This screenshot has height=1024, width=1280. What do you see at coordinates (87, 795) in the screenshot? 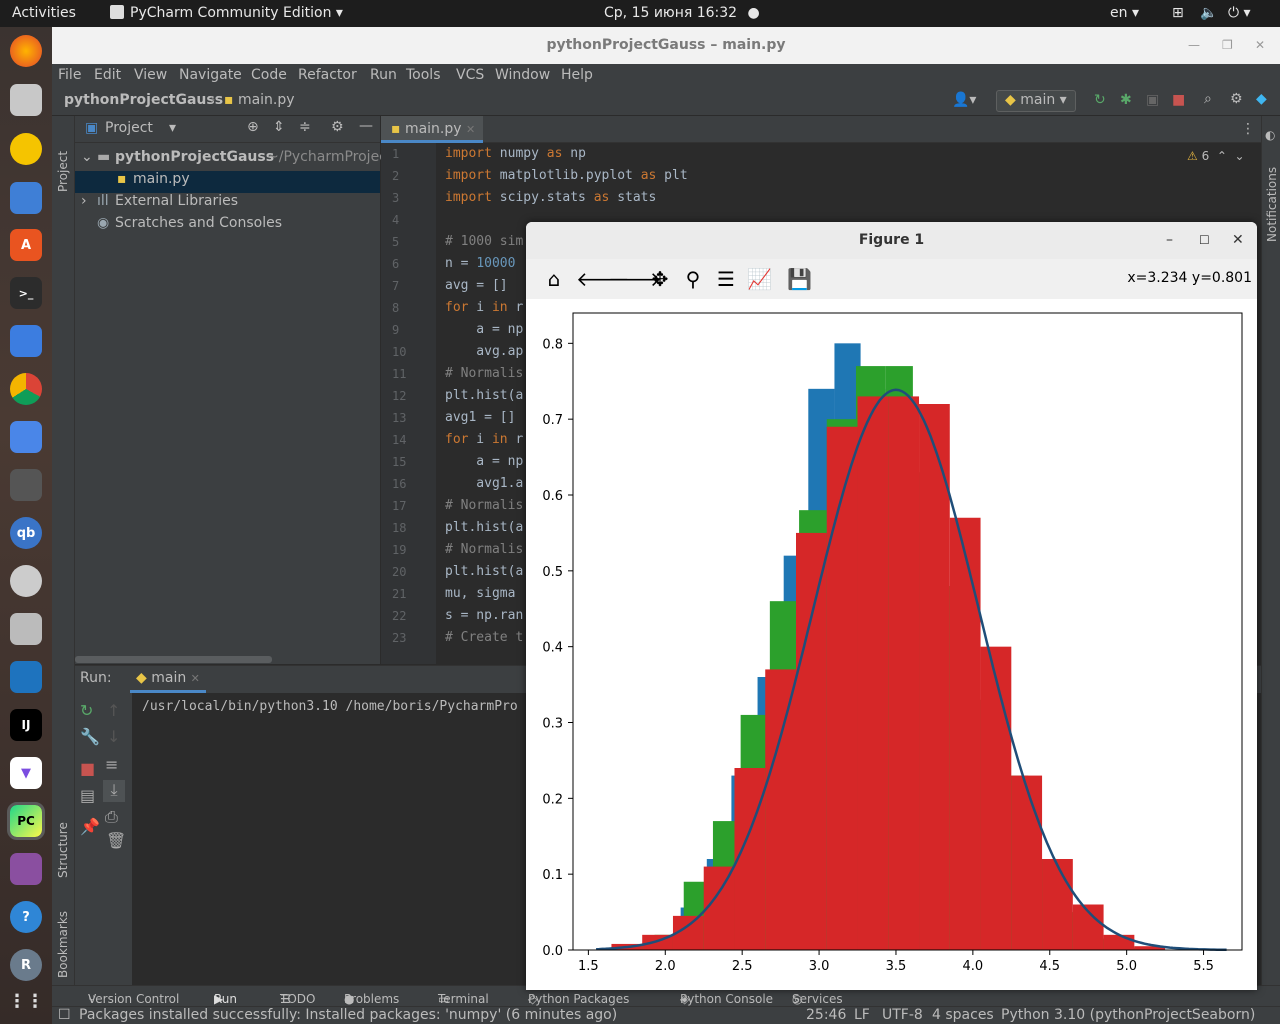
I see `layout-icon: ▤` at bounding box center [87, 795].